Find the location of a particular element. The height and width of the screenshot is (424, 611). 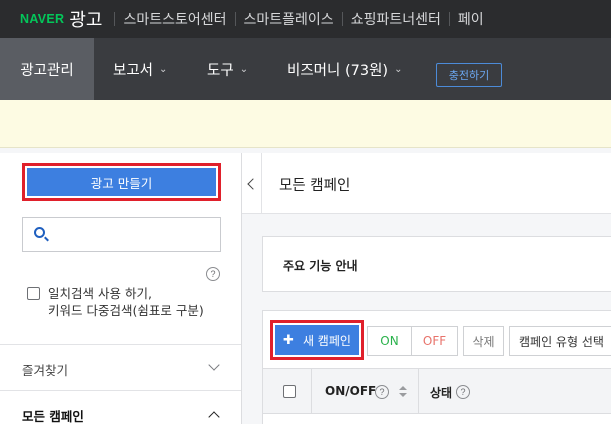

top-nav: 스마트스토어센터 스마트플레이스 쇼핑파트너센터 페이 is located at coordinates (295, 19).